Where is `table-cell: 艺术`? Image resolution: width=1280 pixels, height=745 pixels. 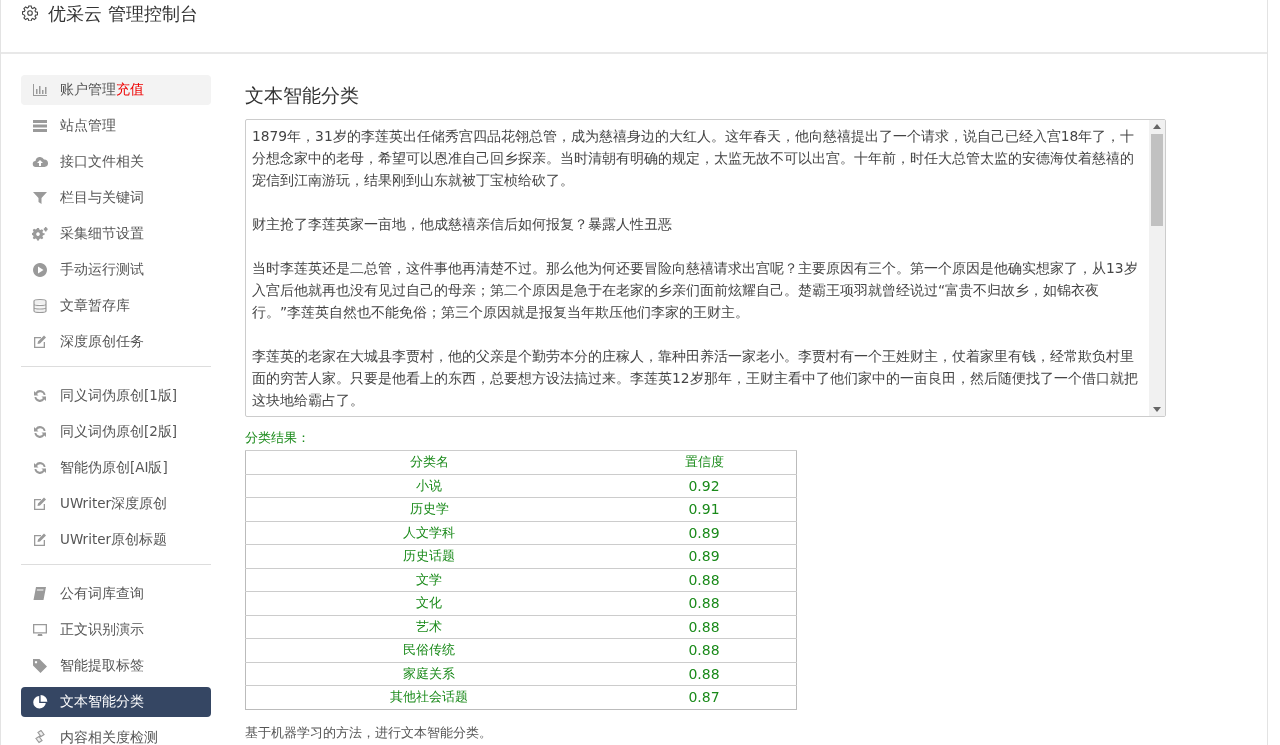 table-cell: 艺术 is located at coordinates (429, 627).